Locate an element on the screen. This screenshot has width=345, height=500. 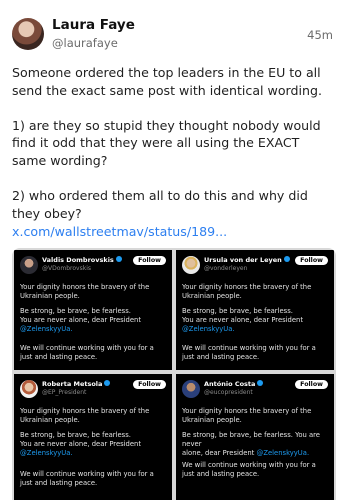
card-author-handle: @vonderleyen is located at coordinates (226, 268).